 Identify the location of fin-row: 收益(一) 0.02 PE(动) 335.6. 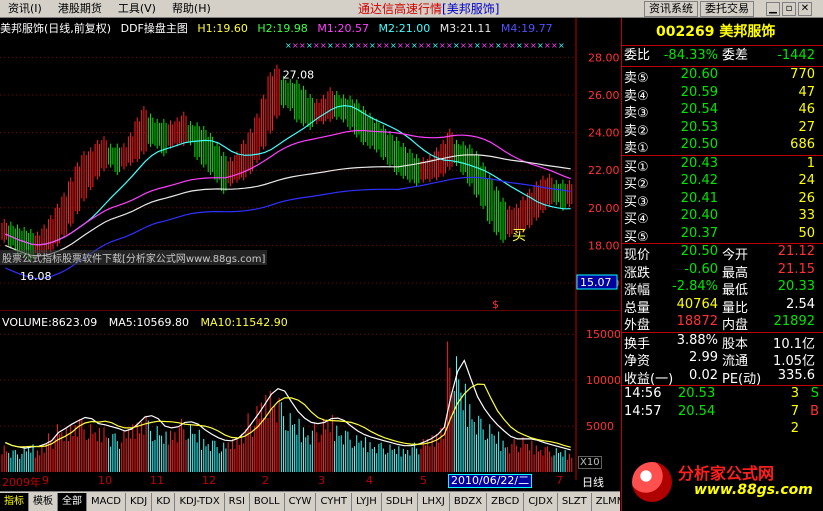
(722, 377).